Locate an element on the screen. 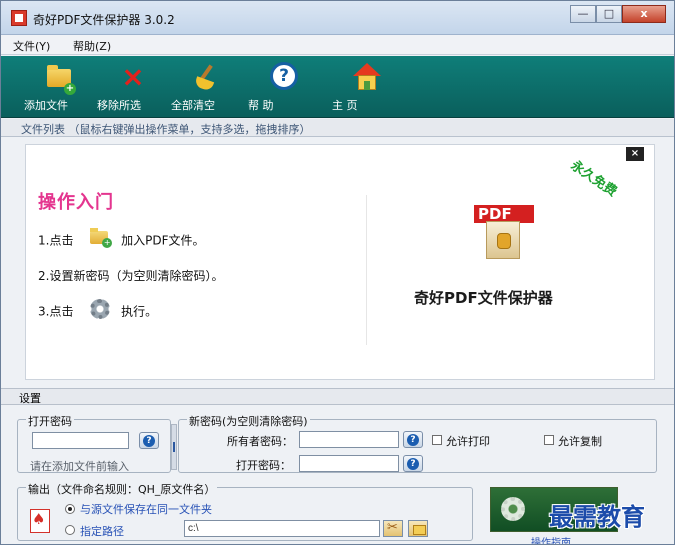  panel-divider is located at coordinates (366, 270).